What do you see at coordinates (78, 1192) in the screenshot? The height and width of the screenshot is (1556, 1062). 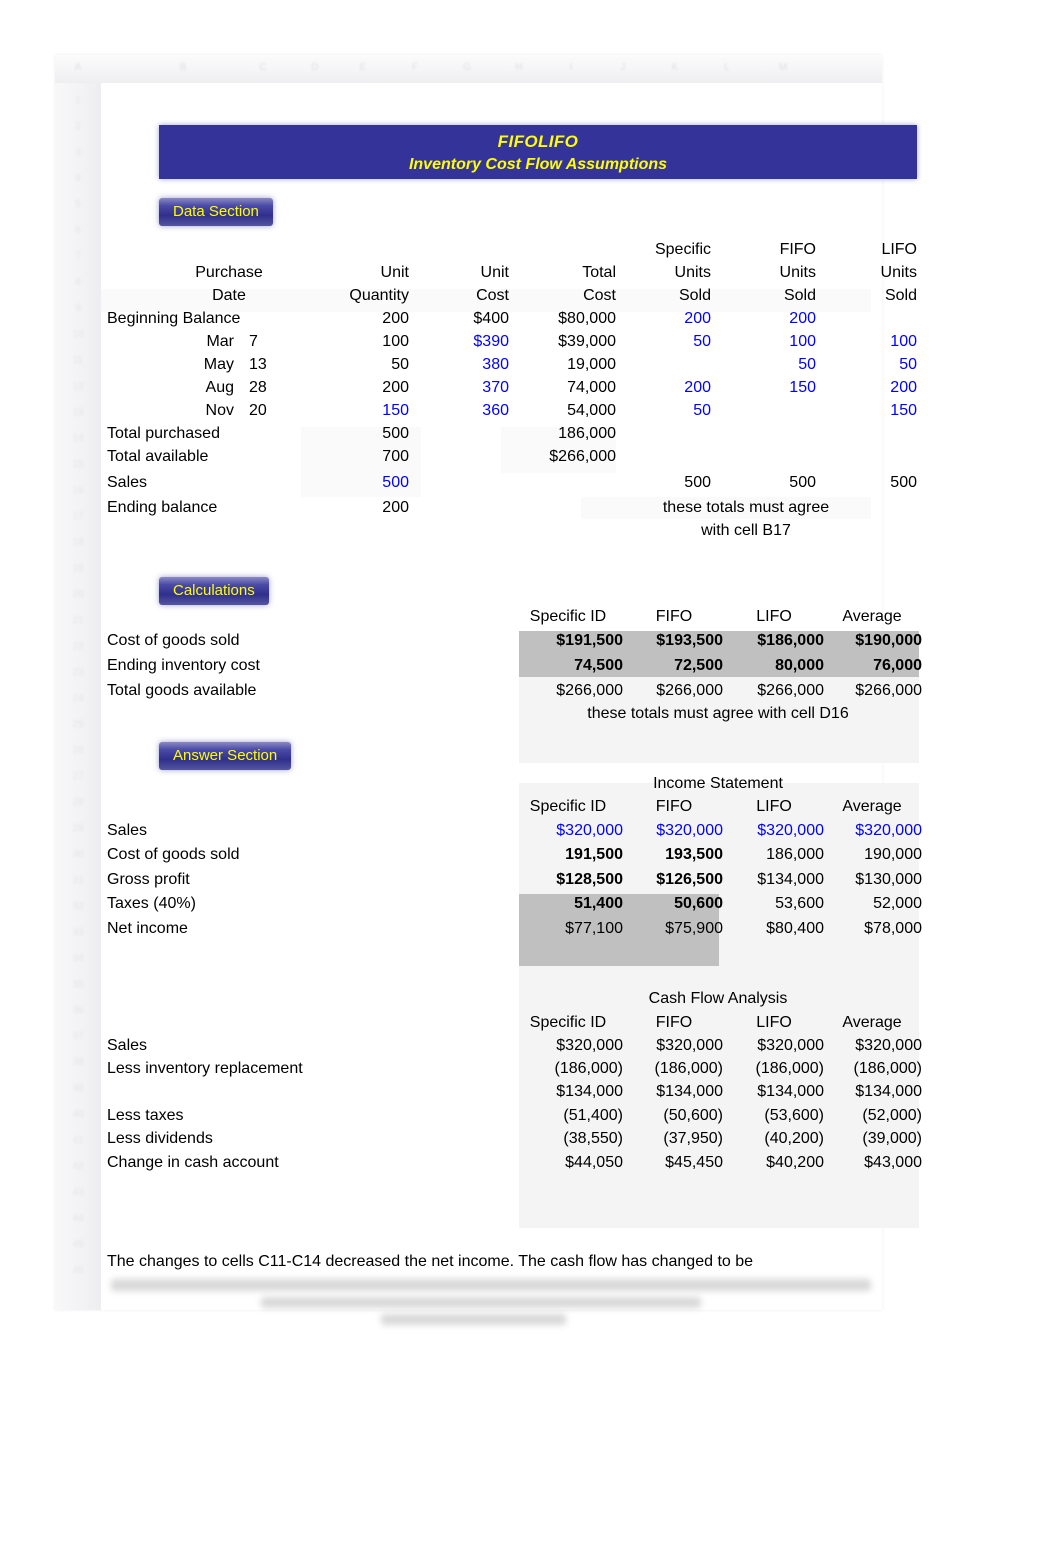 I see `row-header-43: 43` at bounding box center [78, 1192].